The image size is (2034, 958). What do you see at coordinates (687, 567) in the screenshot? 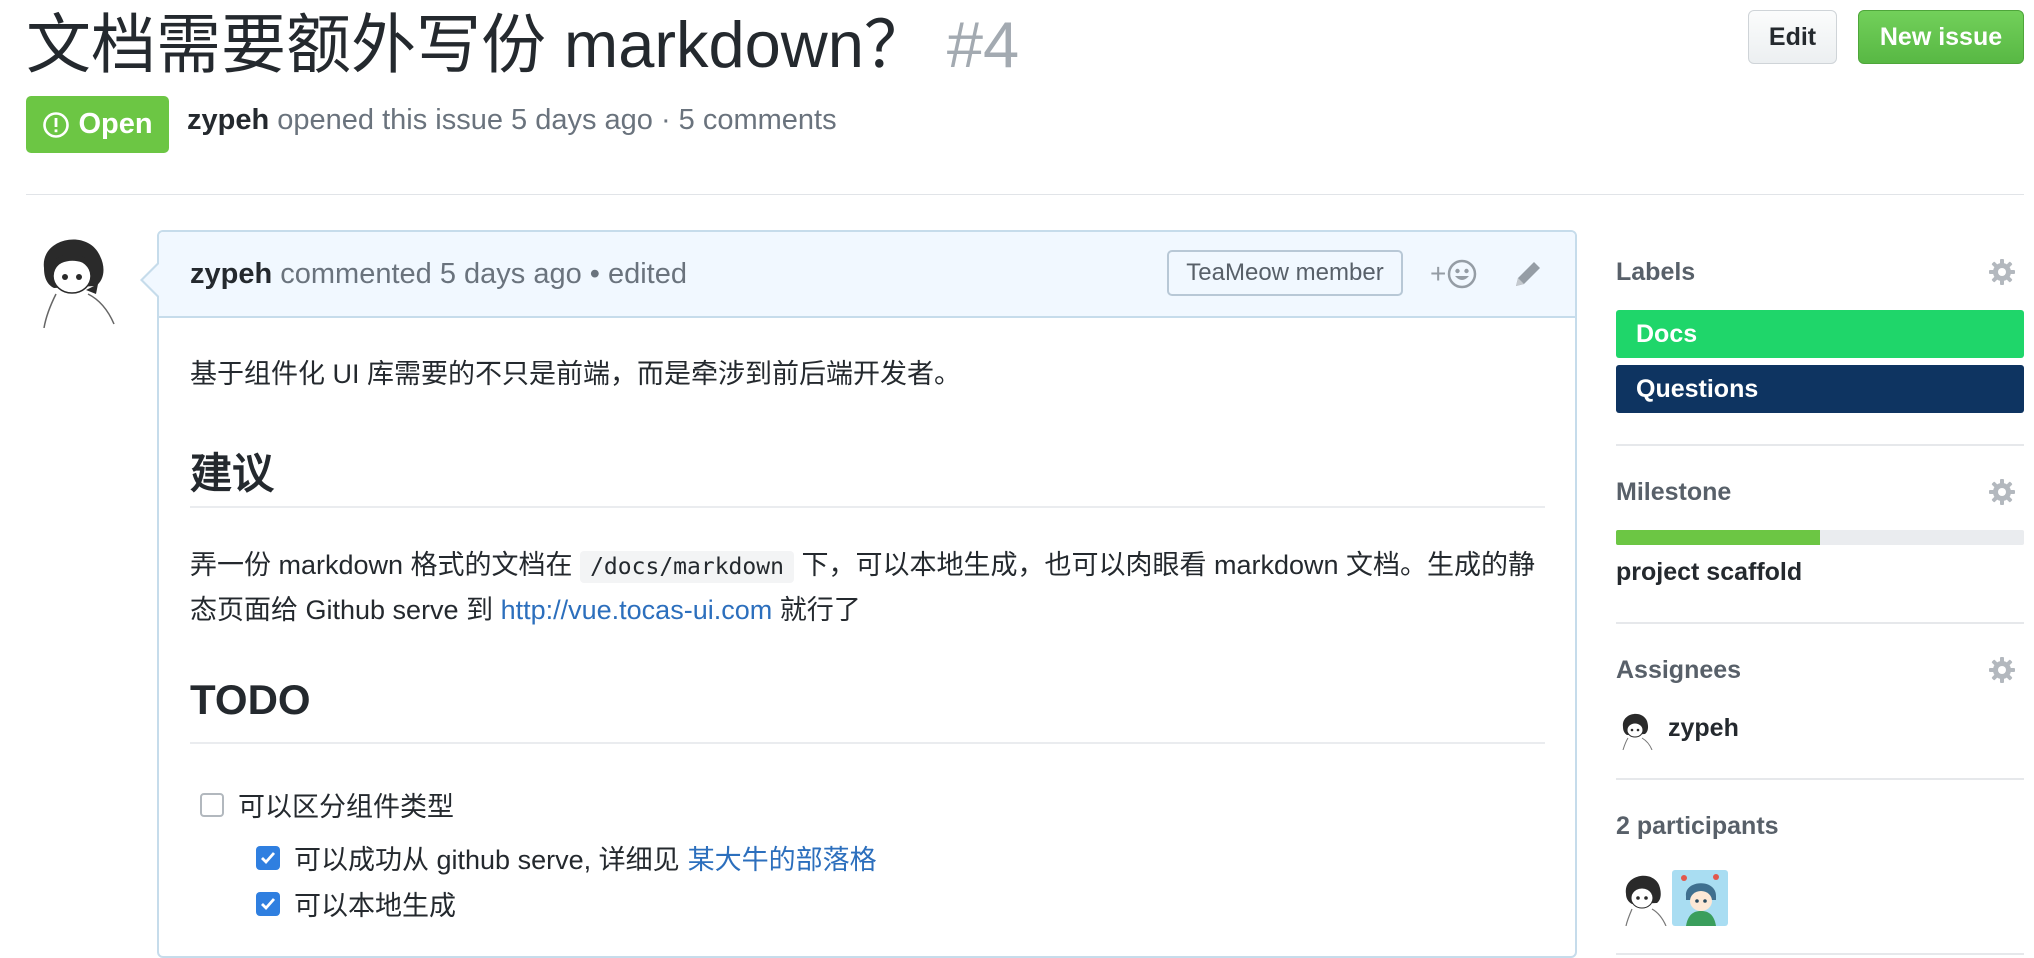
I see `inline-code: /docs/markdown` at bounding box center [687, 567].